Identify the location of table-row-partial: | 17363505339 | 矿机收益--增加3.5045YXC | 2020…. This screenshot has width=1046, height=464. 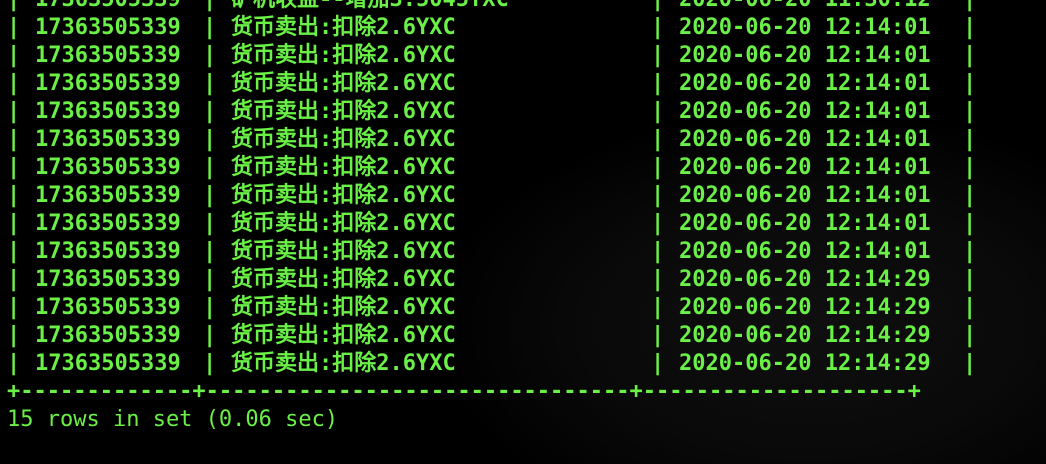
(491, 7).